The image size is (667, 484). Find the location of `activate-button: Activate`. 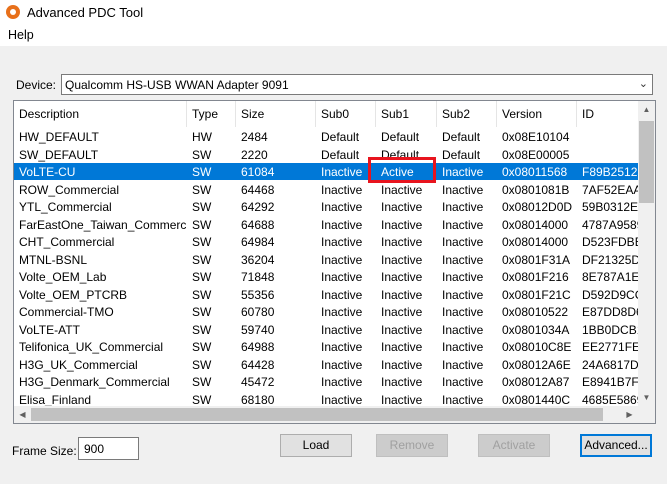

activate-button: Activate is located at coordinates (514, 445).